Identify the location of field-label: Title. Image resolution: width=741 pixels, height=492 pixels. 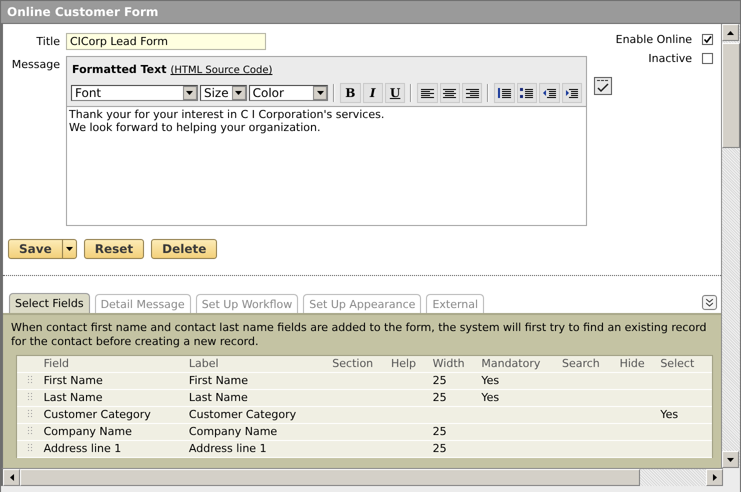
(47, 41).